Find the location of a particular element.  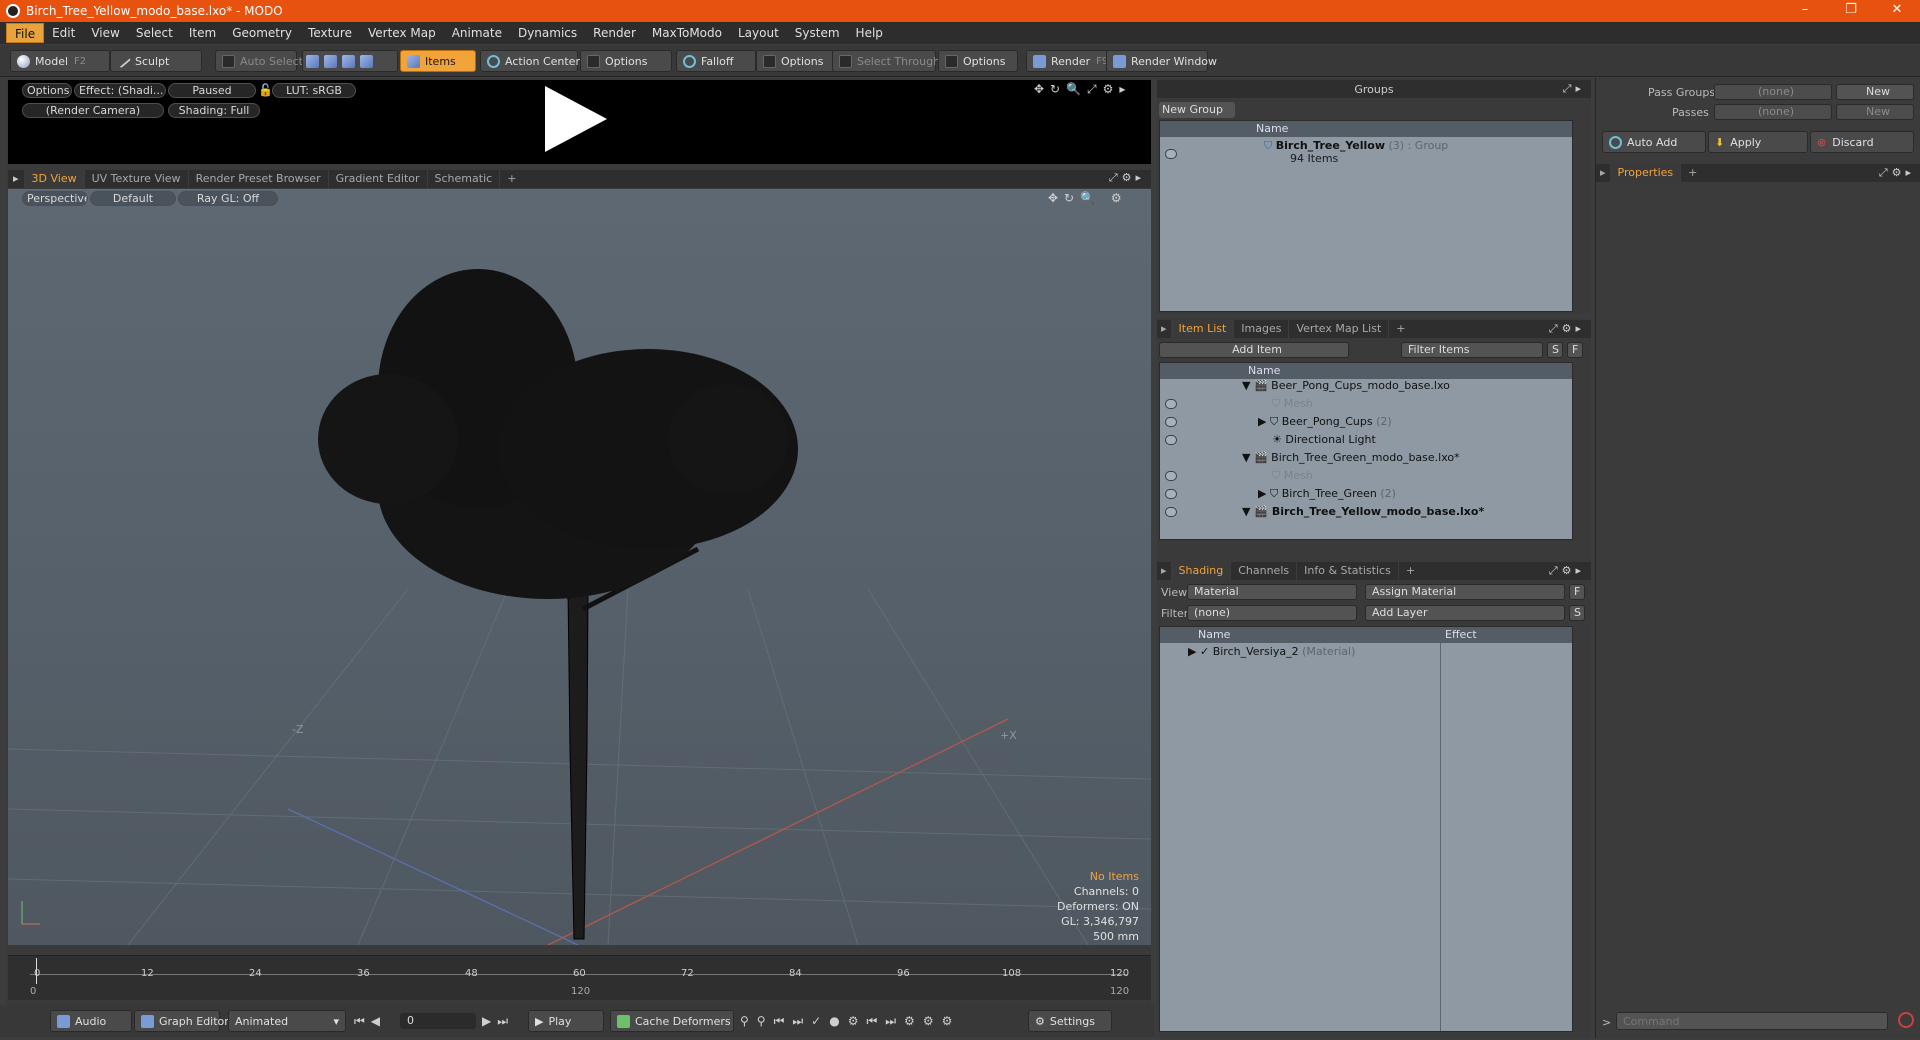

graph-editor-button: Graph Editor is located at coordinates (181, 1021).